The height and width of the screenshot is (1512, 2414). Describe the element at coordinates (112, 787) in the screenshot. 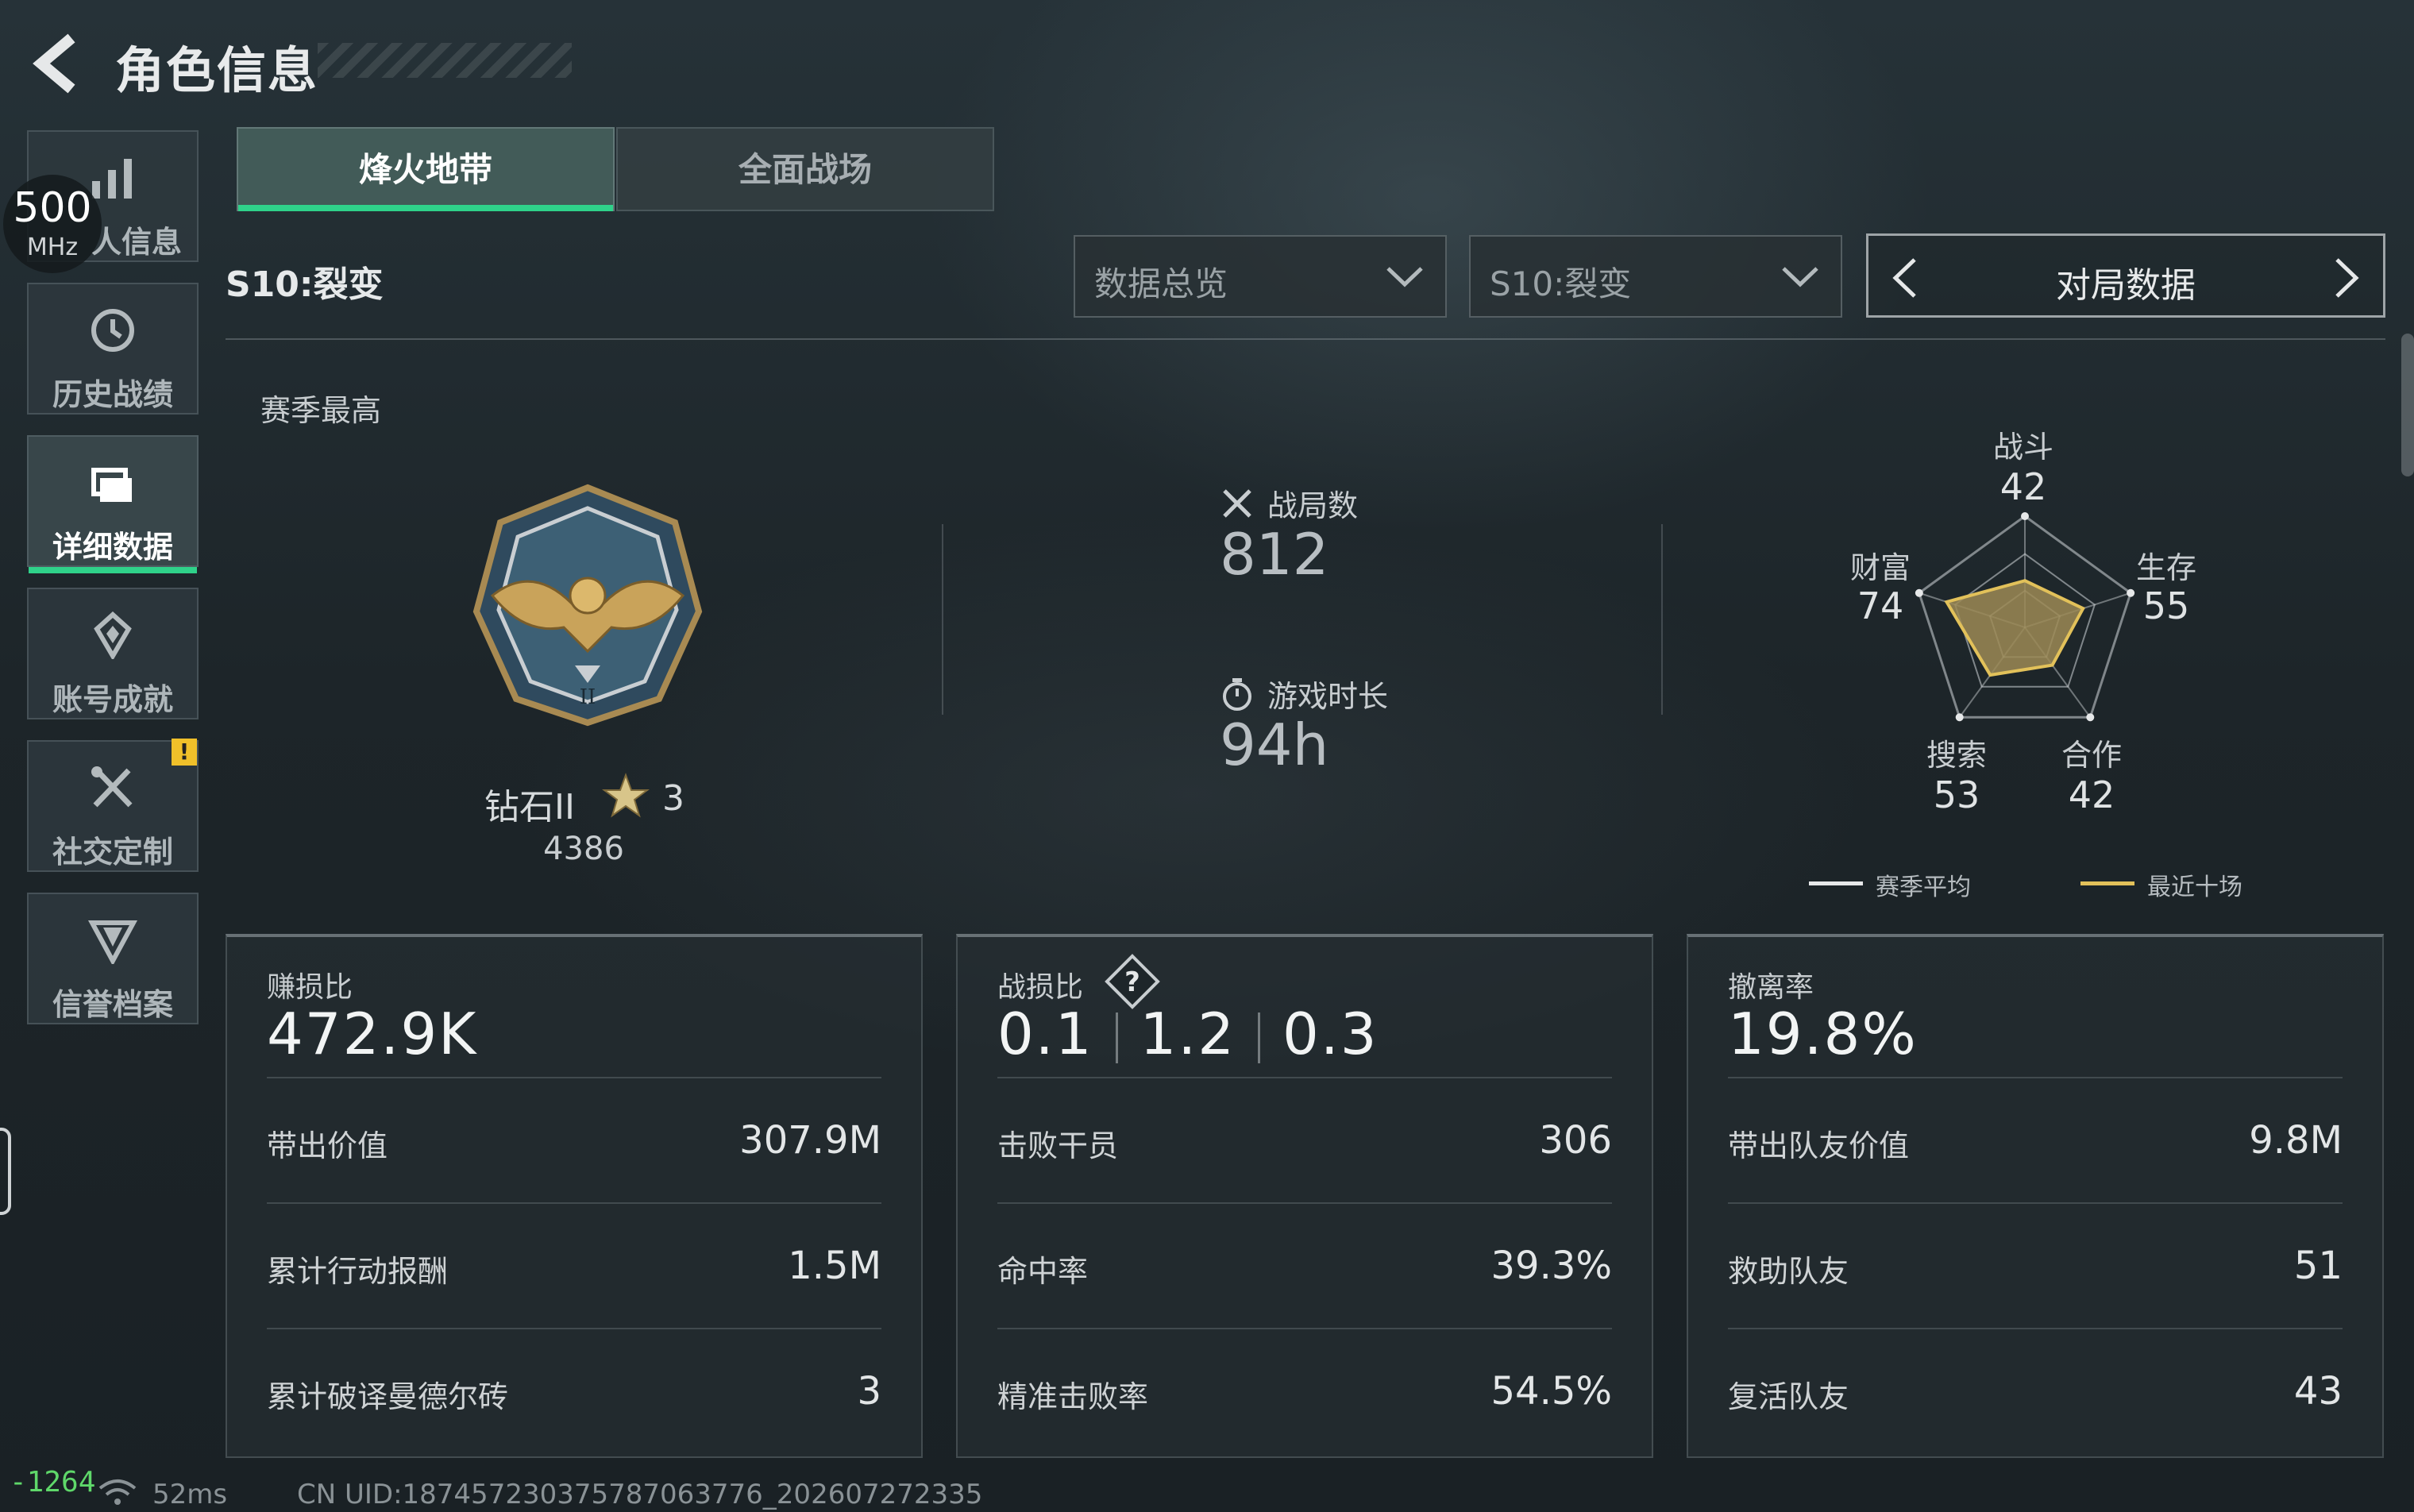

I see `tools-icon` at that location.